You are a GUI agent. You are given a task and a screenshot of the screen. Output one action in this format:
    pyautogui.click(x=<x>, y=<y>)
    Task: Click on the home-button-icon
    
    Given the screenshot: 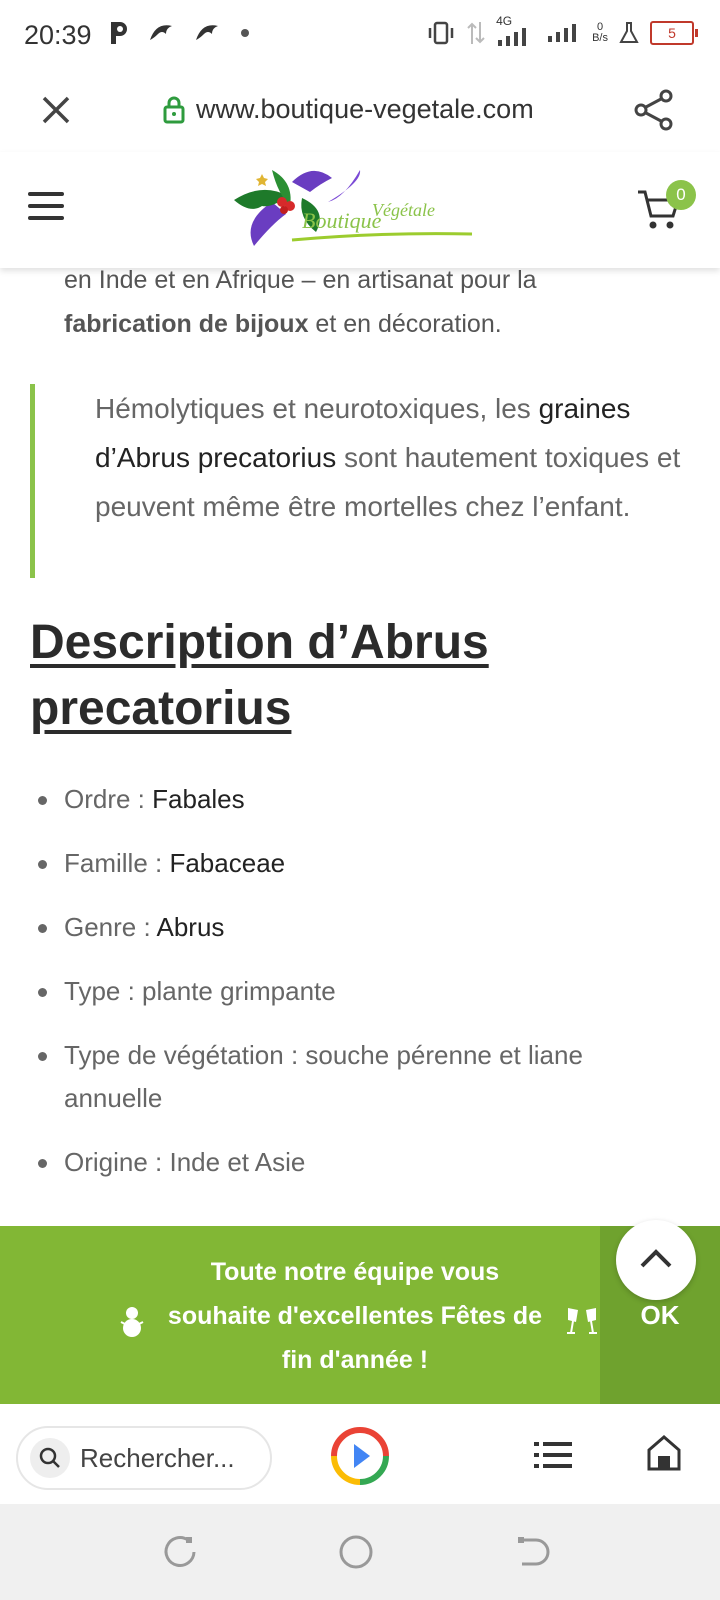 What is the action you would take?
    pyautogui.click(x=356, y=1552)
    